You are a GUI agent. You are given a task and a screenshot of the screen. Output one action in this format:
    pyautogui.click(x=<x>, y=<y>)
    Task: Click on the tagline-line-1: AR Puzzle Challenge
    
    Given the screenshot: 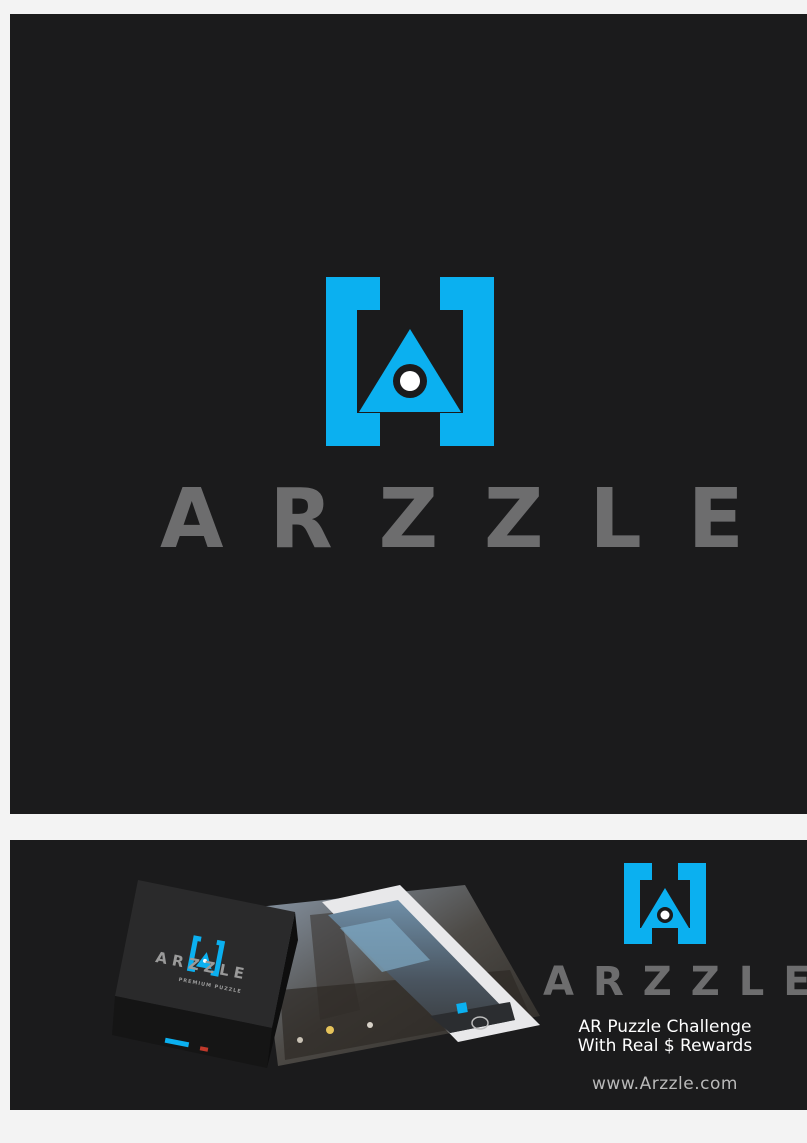 What is the action you would take?
    pyautogui.click(x=665, y=1027)
    